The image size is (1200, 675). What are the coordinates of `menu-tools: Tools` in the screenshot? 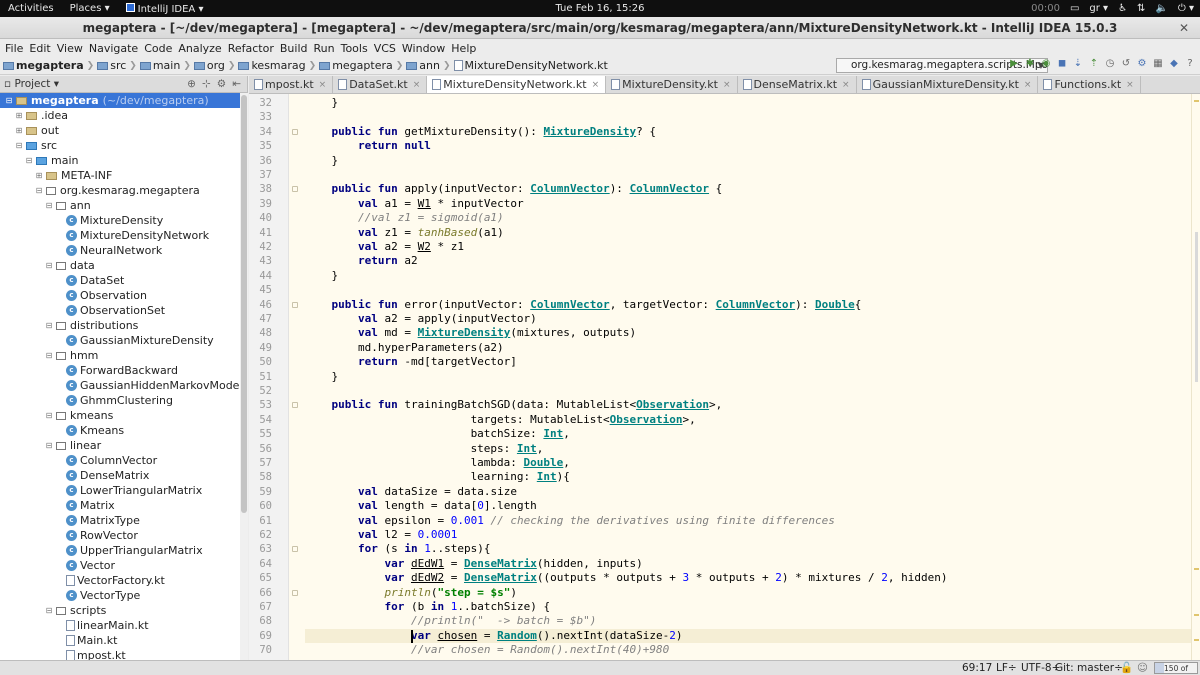 It's located at (354, 48).